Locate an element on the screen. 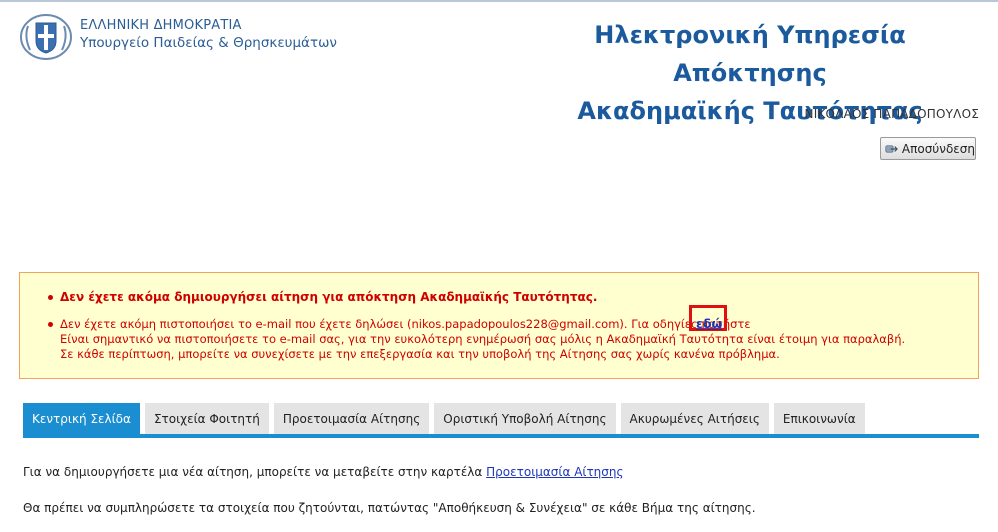  tab-application-preparation: Προετοιμασία Αίτησης is located at coordinates (351, 418).